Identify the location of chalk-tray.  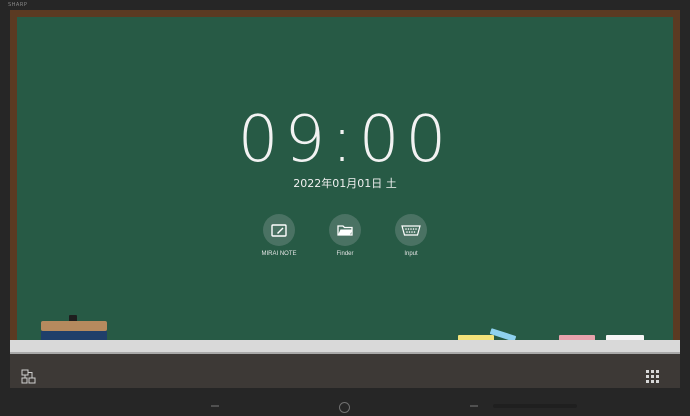
(345, 347).